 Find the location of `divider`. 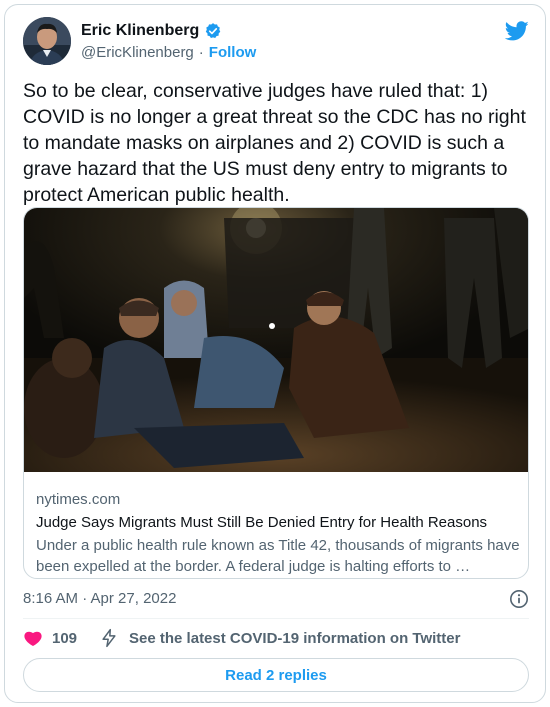

divider is located at coordinates (276, 618).